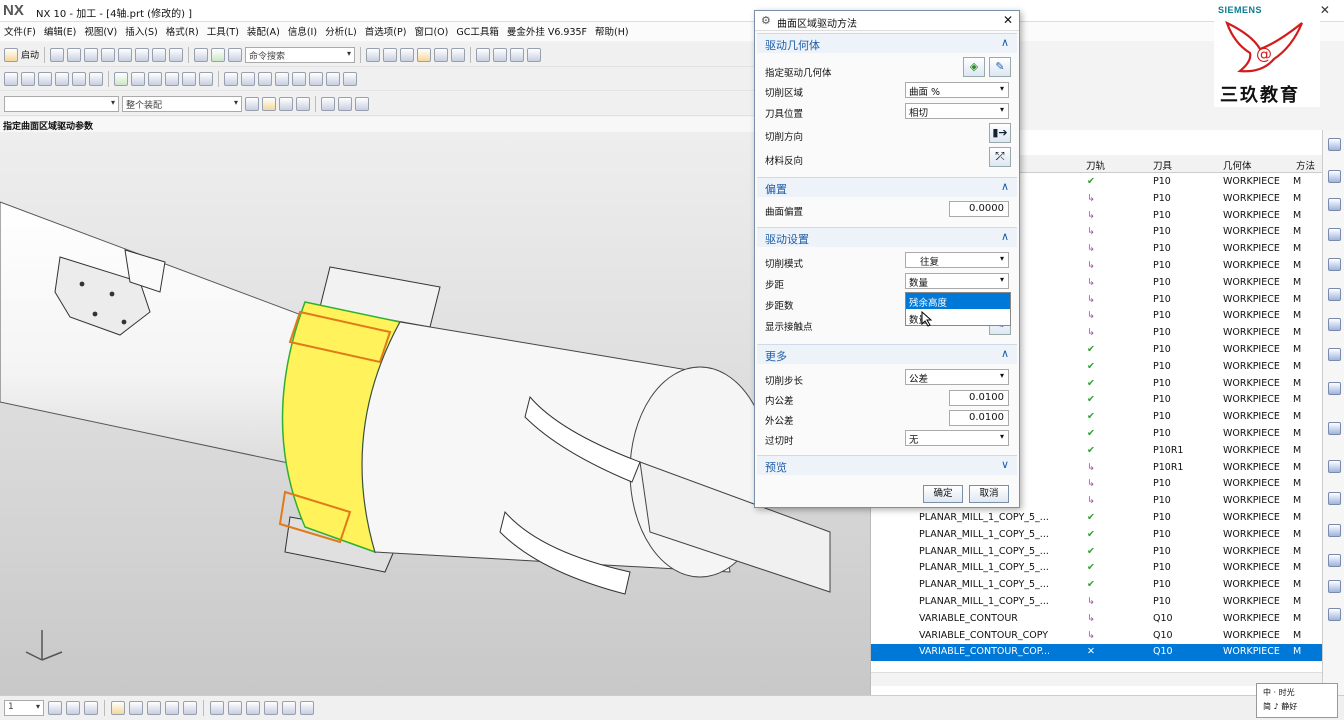 The image size is (1344, 720). What do you see at coordinates (989, 494) in the screenshot?
I see `cancel-button: 取消` at bounding box center [989, 494].